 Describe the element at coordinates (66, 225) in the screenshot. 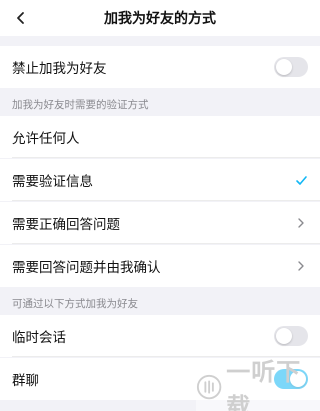

I see `option-label: 需要正确回答问题` at that location.